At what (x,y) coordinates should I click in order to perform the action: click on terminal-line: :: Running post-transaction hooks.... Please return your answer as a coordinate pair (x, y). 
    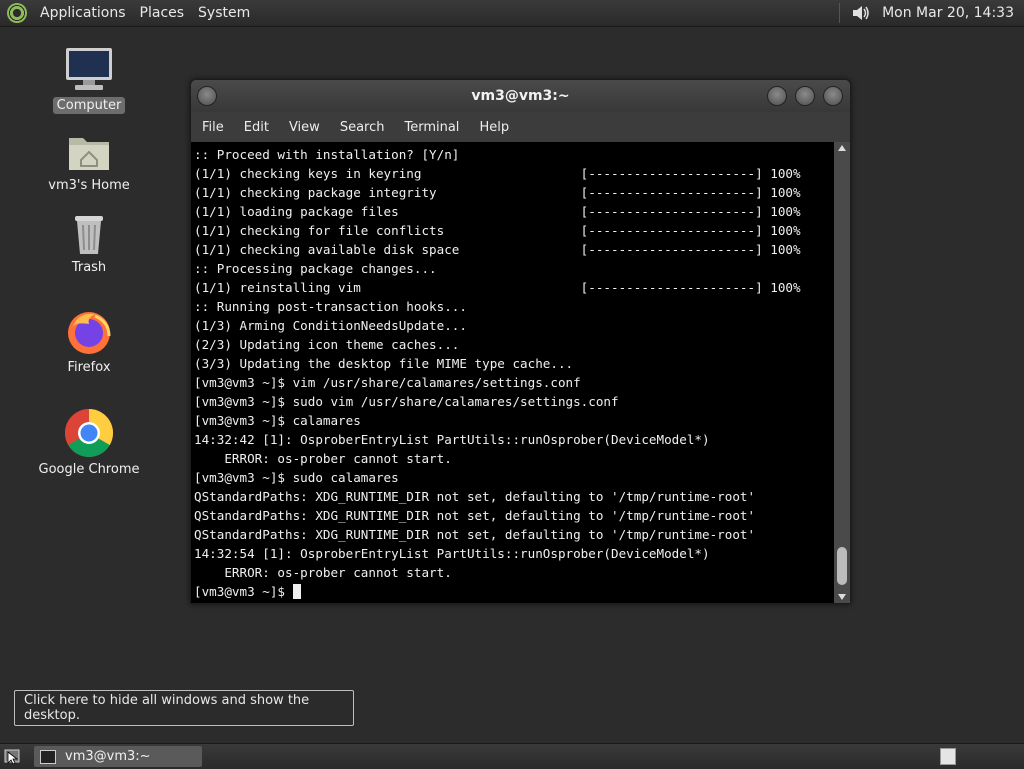
    Looking at the image, I should click on (330, 306).